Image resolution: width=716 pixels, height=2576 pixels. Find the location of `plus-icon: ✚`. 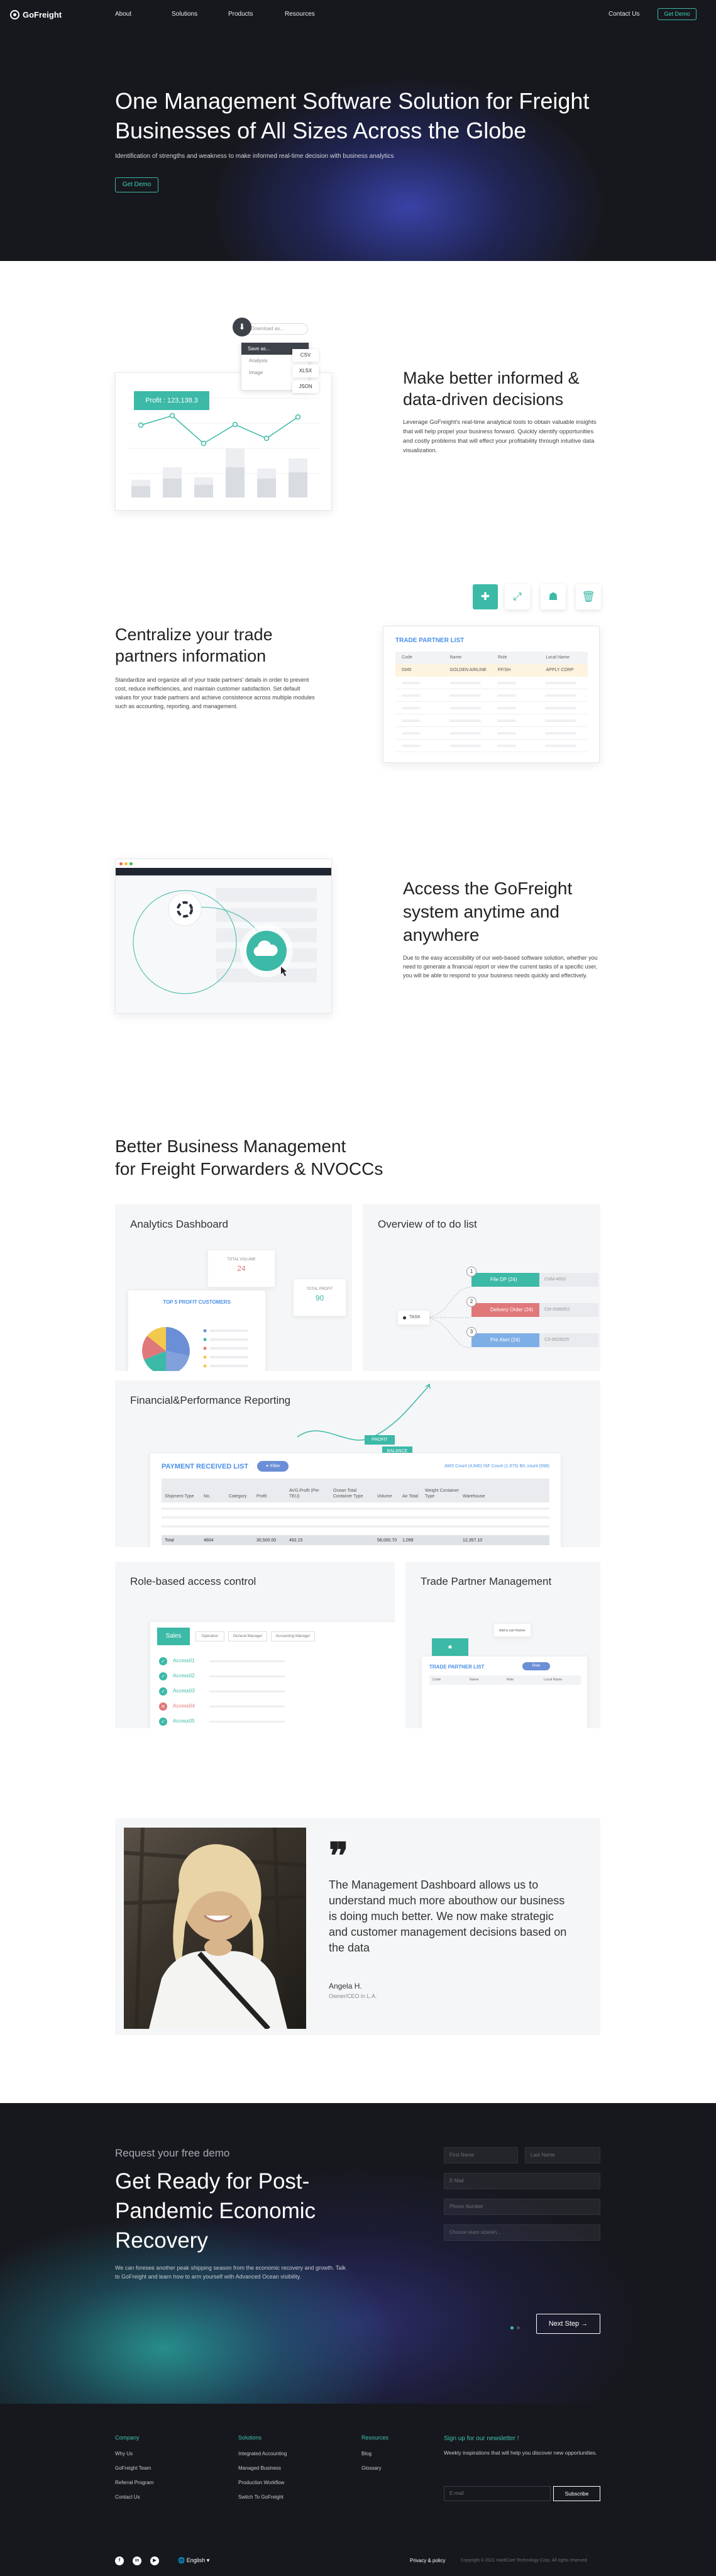

plus-icon: ✚ is located at coordinates (485, 596).